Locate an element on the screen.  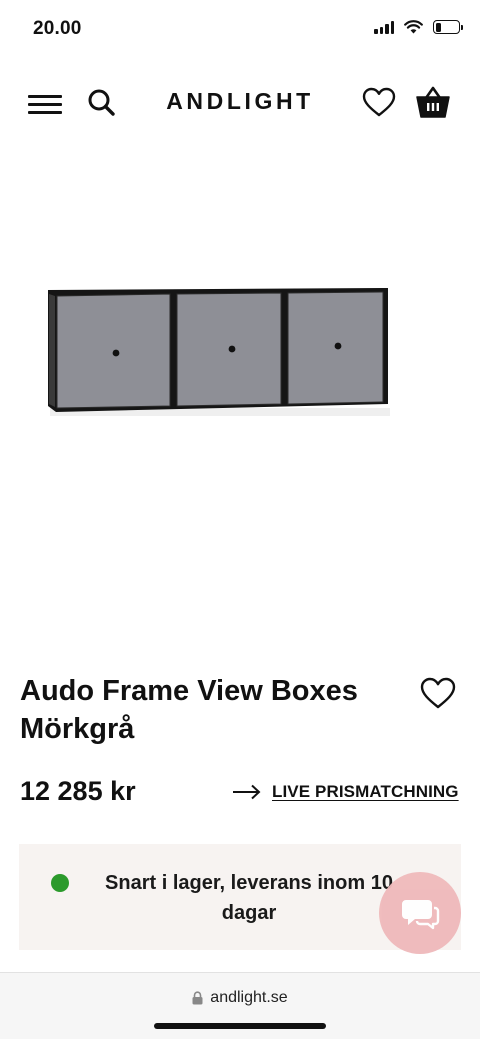
chat-button is located at coordinates (420, 913).